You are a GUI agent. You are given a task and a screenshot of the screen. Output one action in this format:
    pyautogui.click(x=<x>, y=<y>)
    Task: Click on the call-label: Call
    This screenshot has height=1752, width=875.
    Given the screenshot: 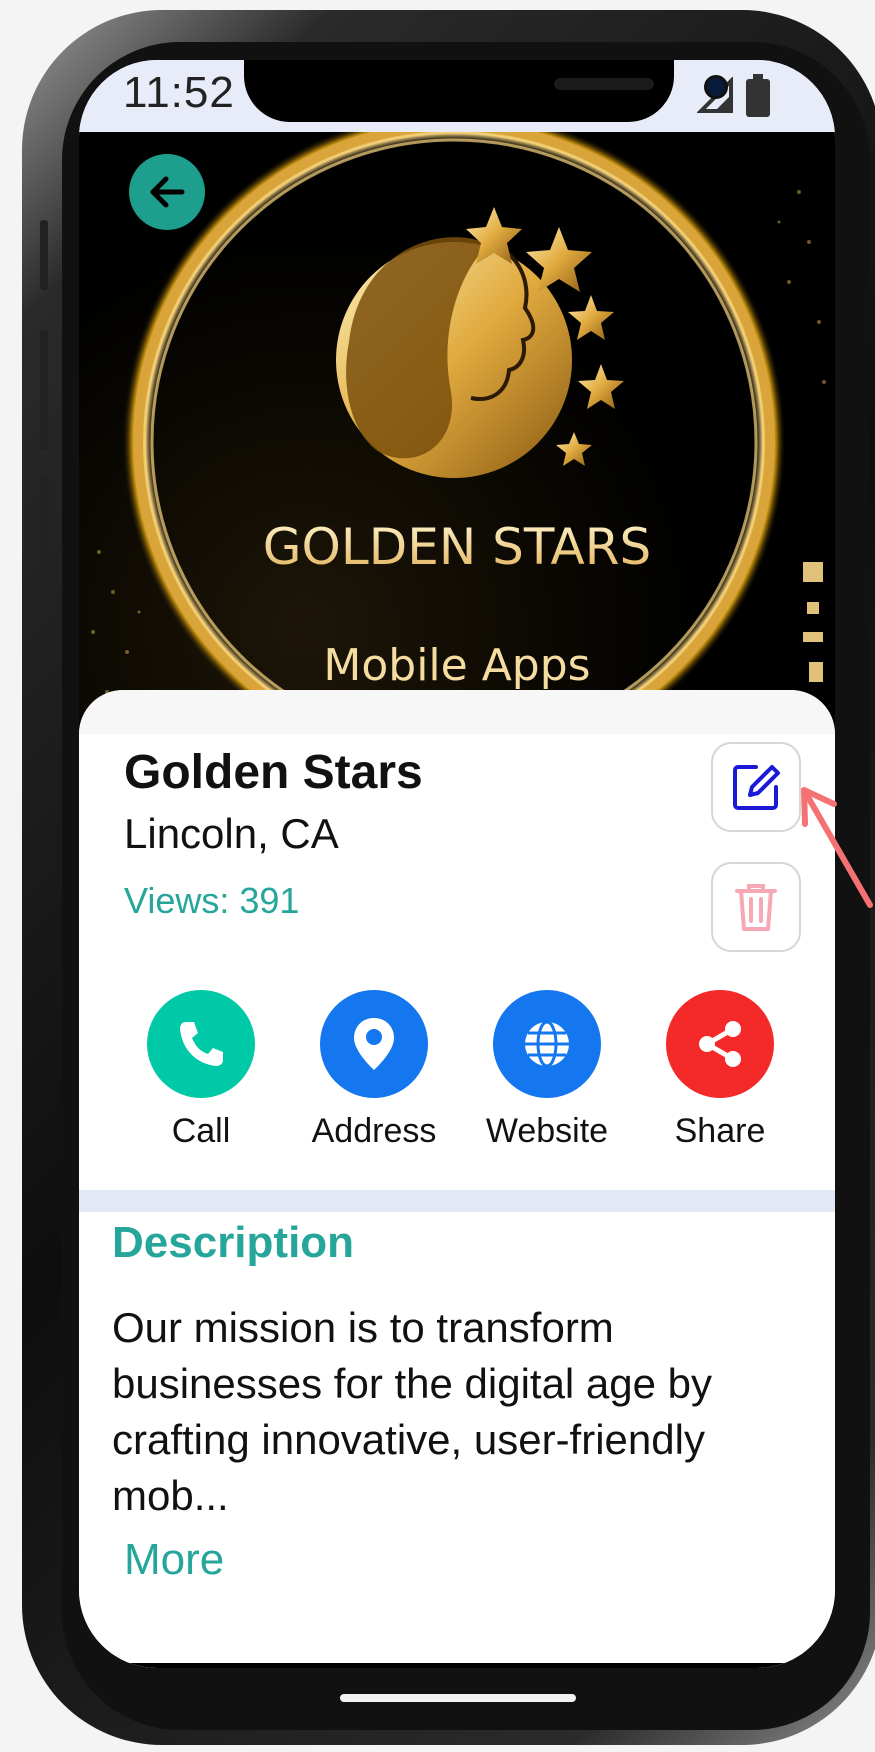 What is the action you would take?
    pyautogui.click(x=201, y=1131)
    